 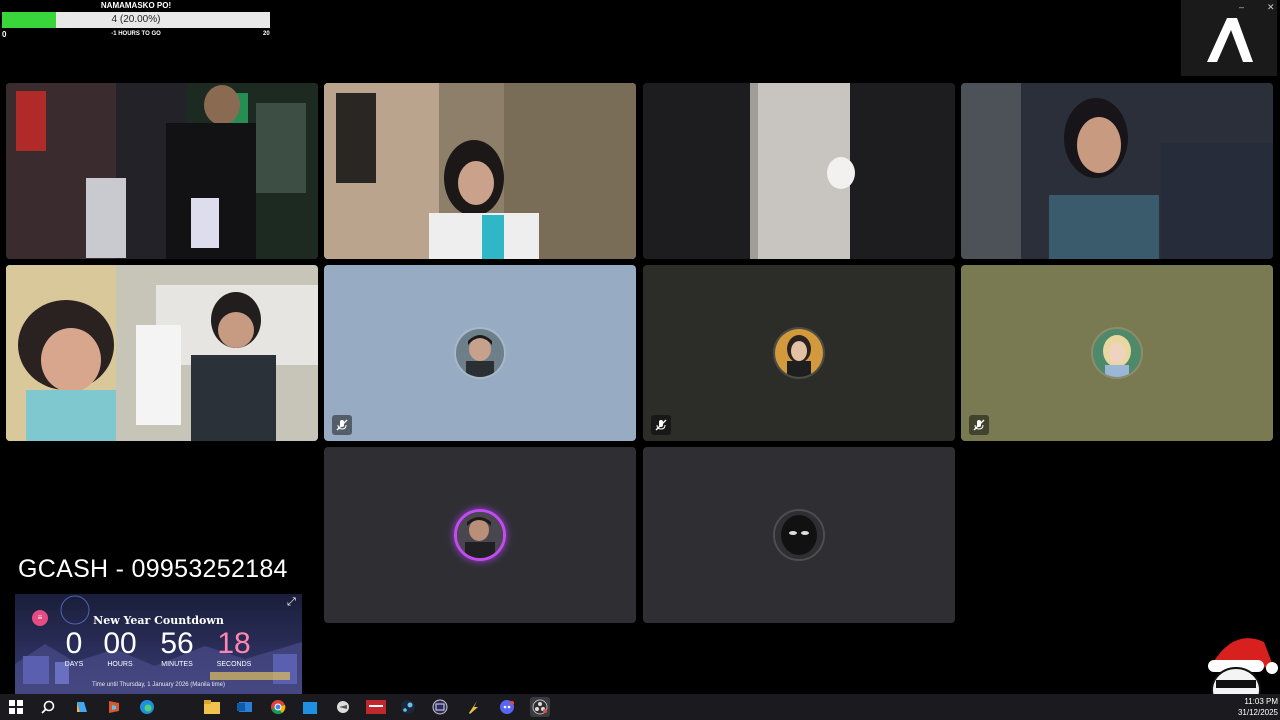 I want to click on countdown-hours: 00 HOURS, so click(x=120, y=648).